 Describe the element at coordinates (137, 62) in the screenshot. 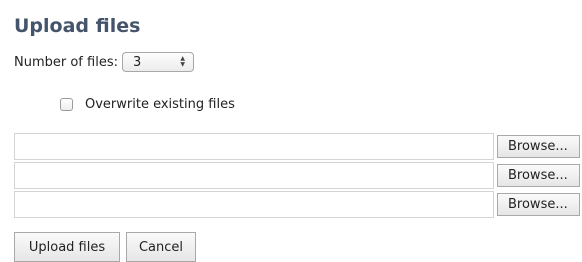

I see `file-count-value: 3` at that location.